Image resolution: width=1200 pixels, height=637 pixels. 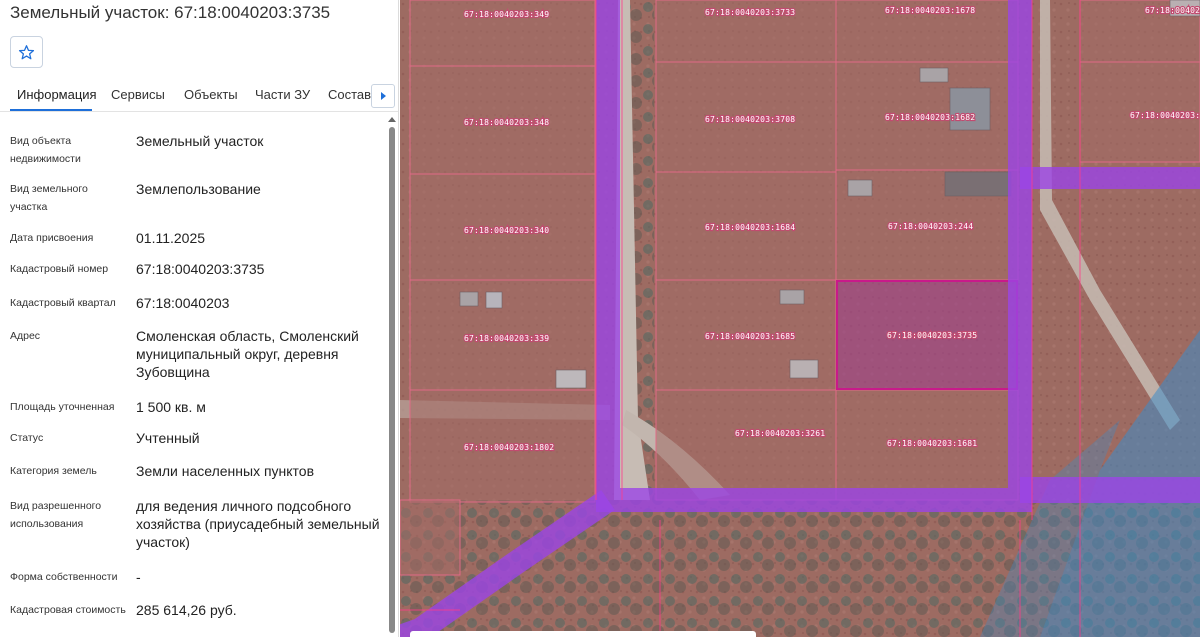 What do you see at coordinates (52, 238) in the screenshot?
I see `info-label: Дата присвоения` at bounding box center [52, 238].